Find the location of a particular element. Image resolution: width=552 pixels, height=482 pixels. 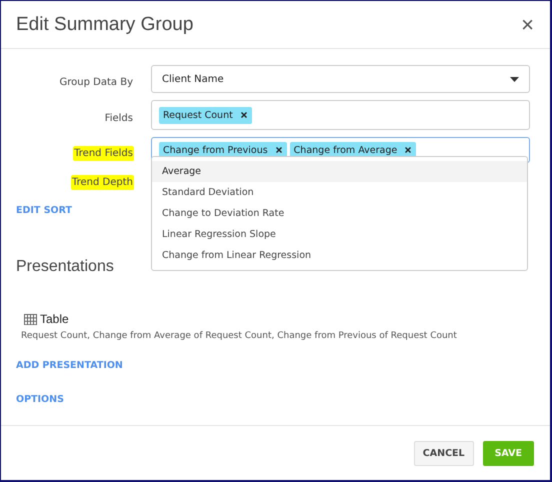

tag-input-field: Request Count is located at coordinates (340, 115).